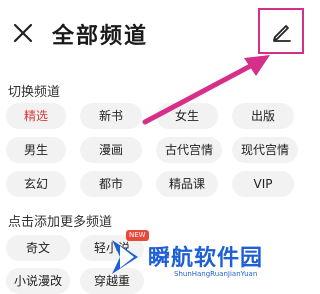 This screenshot has height=294, width=320. I want to click on channel-chip: 玄幻, so click(36, 184).